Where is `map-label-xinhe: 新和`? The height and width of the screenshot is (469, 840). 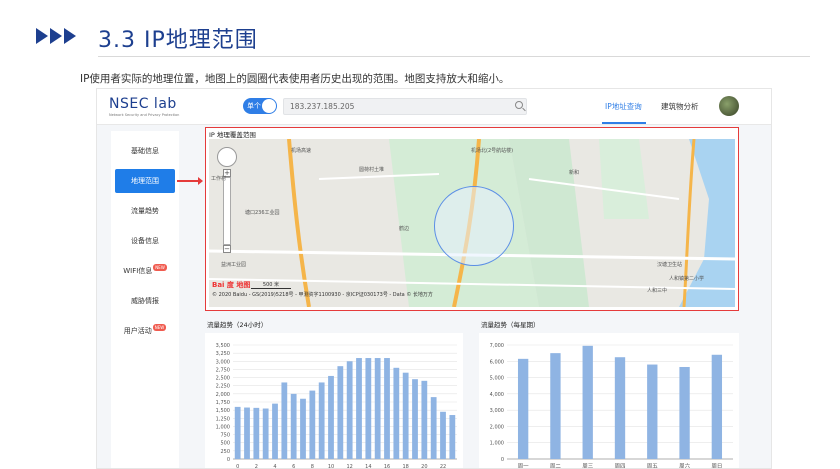 map-label-xinhe: 新和 is located at coordinates (574, 173).